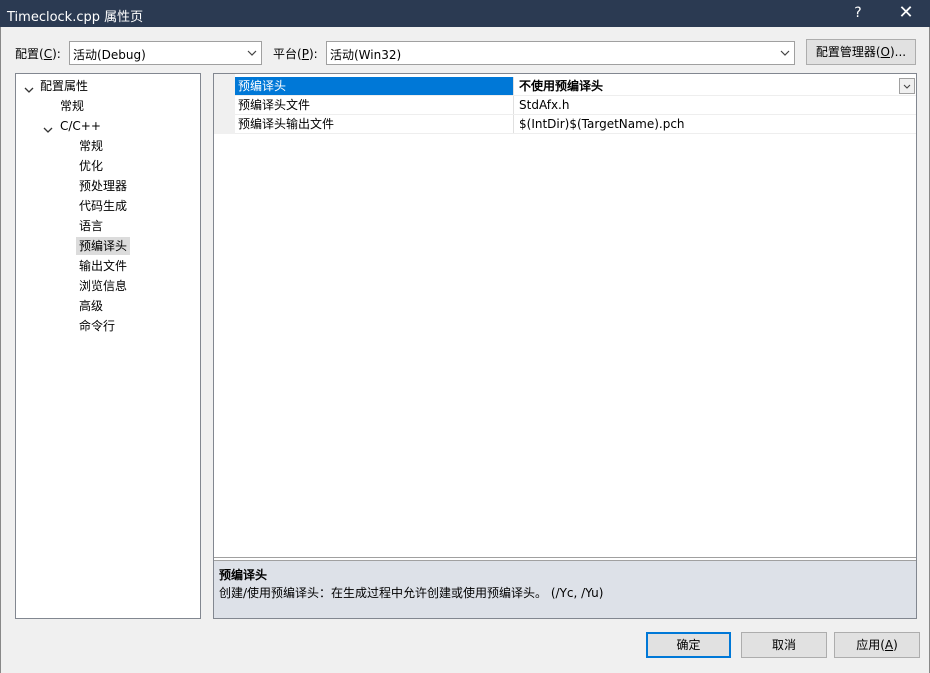  Describe the element at coordinates (411, 593) in the screenshot. I see `description-text: 创建/使用预编译头：在生成过程中允许创建或使用预编译头。 (/Yc, /Yu)` at that location.